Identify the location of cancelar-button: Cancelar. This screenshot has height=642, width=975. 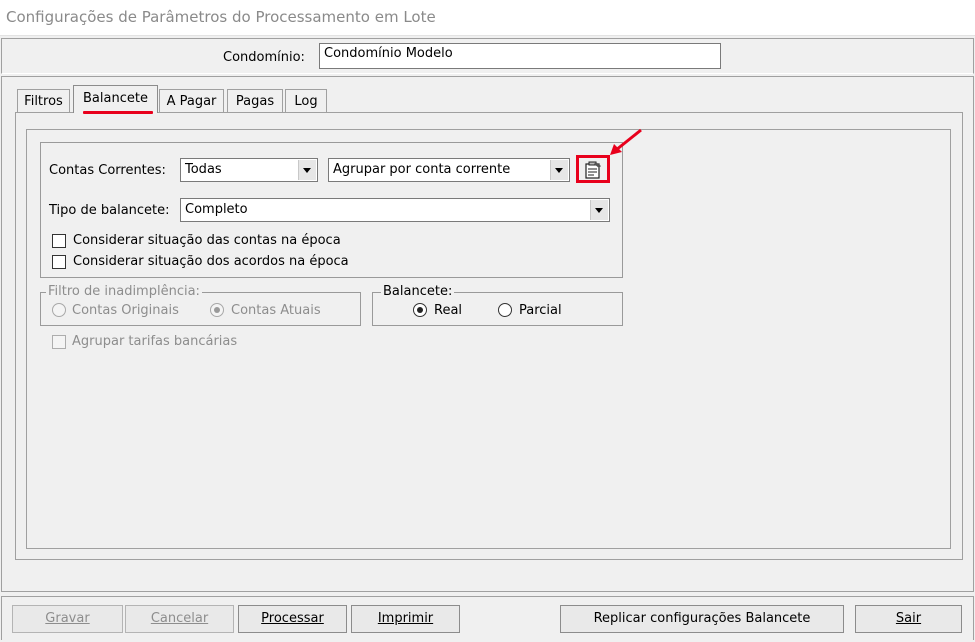
(179, 619).